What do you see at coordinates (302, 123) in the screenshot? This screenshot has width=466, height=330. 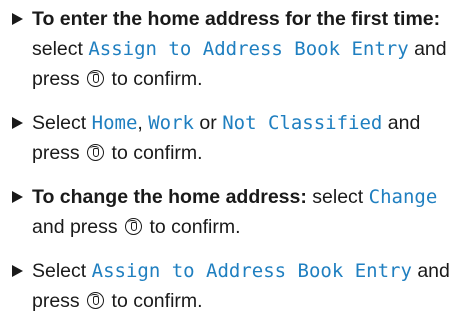 I see `menu-option: Not Classified` at bounding box center [302, 123].